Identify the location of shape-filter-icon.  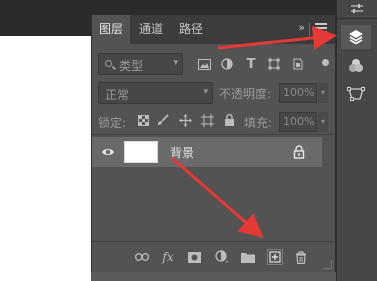
(274, 64).